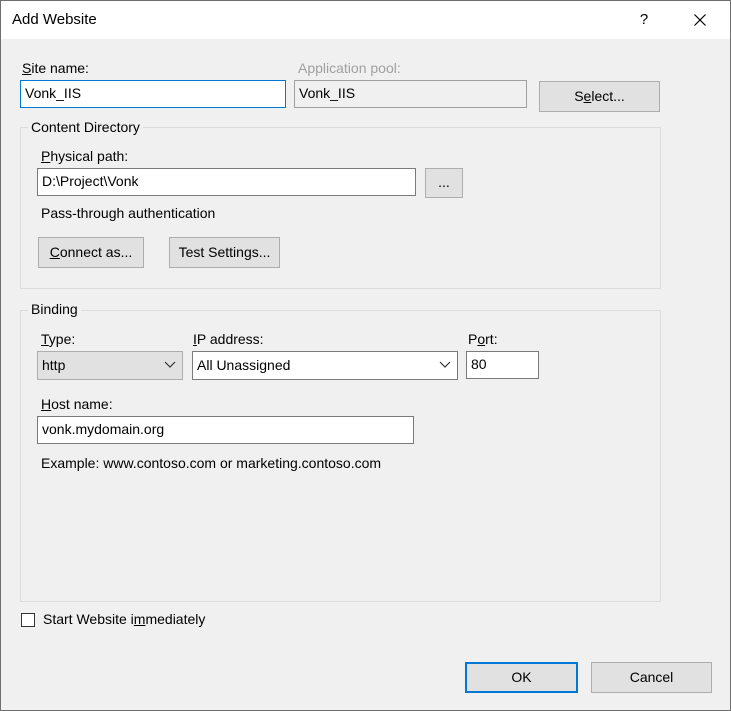  What do you see at coordinates (58, 339) in the screenshot?
I see `type-label: Type:` at bounding box center [58, 339].